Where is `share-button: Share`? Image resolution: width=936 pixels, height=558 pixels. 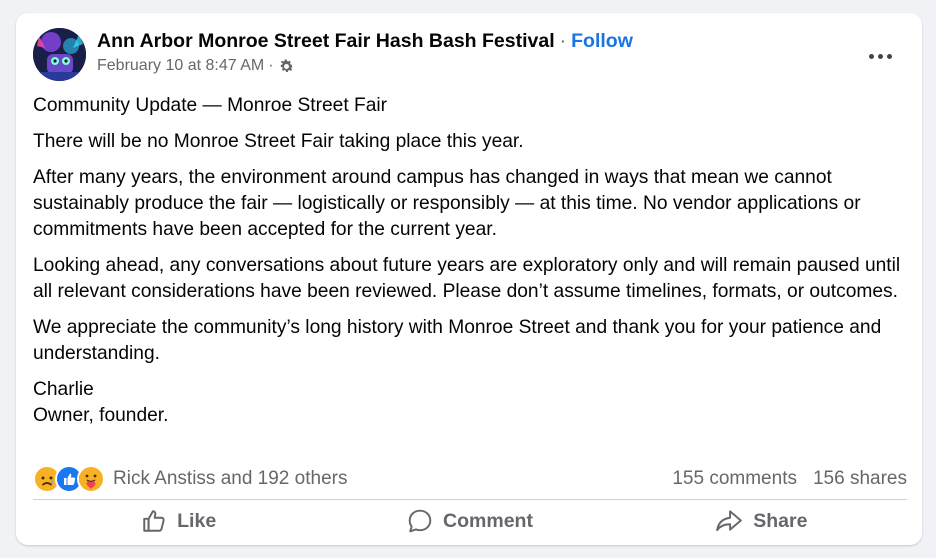 share-button: Share is located at coordinates (761, 521).